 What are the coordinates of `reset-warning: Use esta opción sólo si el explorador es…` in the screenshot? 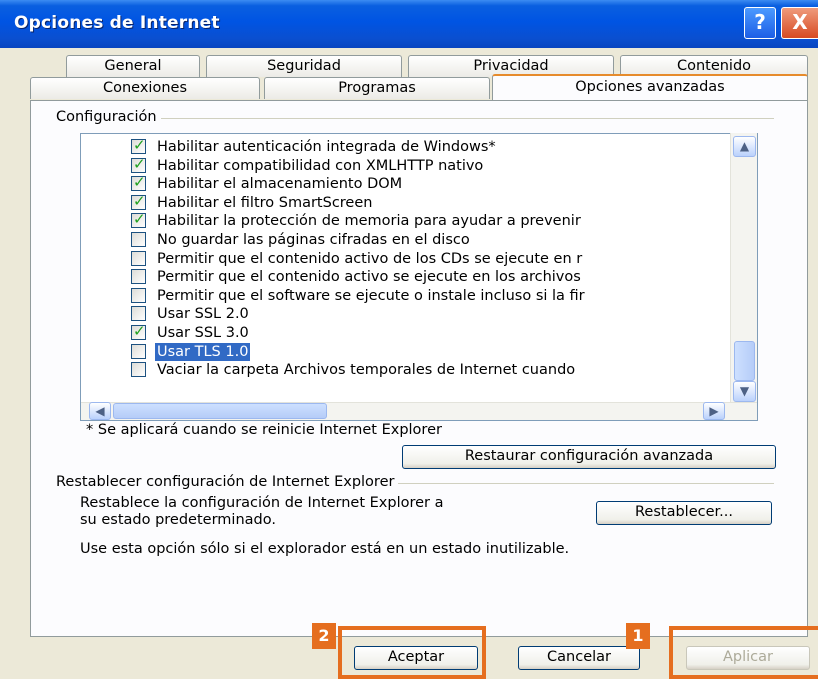 It's located at (325, 549).